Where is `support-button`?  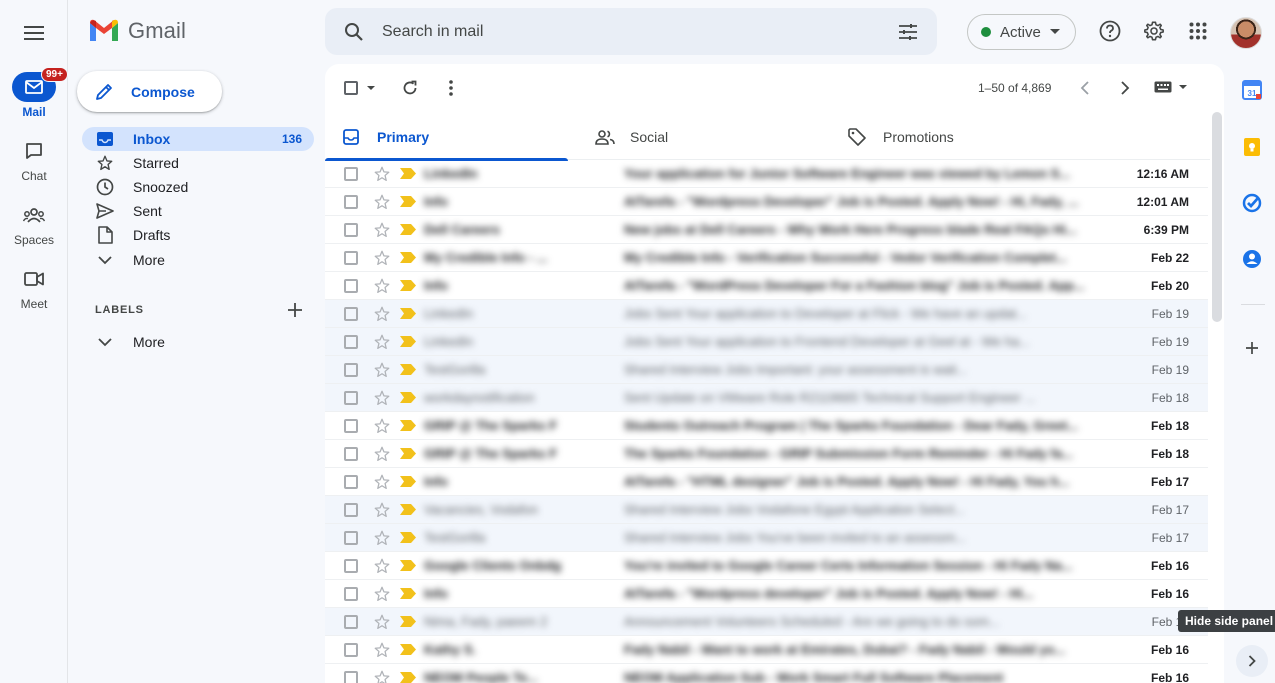
support-button is located at coordinates (1110, 31).